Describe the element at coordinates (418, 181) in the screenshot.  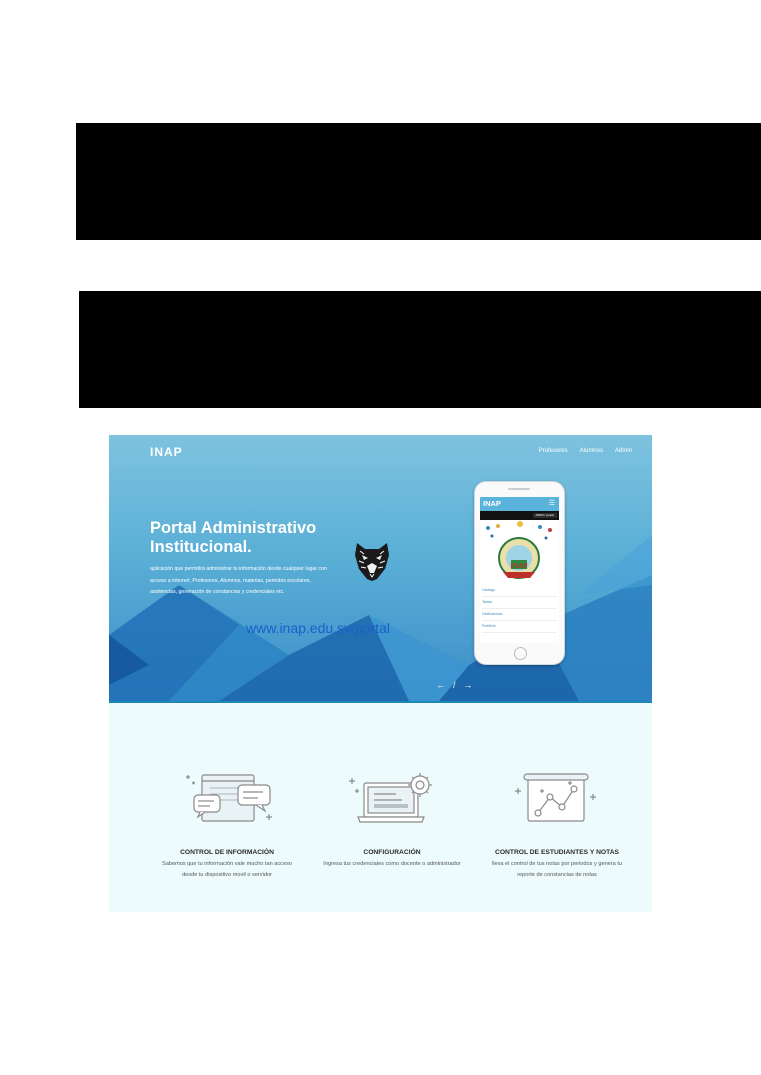
I see `redaction-block-top` at that location.